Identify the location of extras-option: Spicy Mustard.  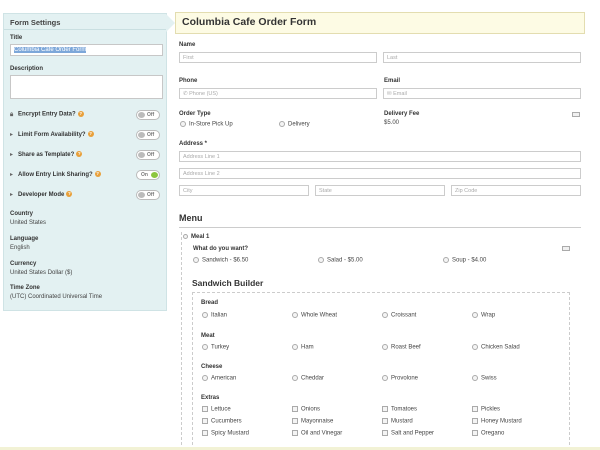
(225, 433).